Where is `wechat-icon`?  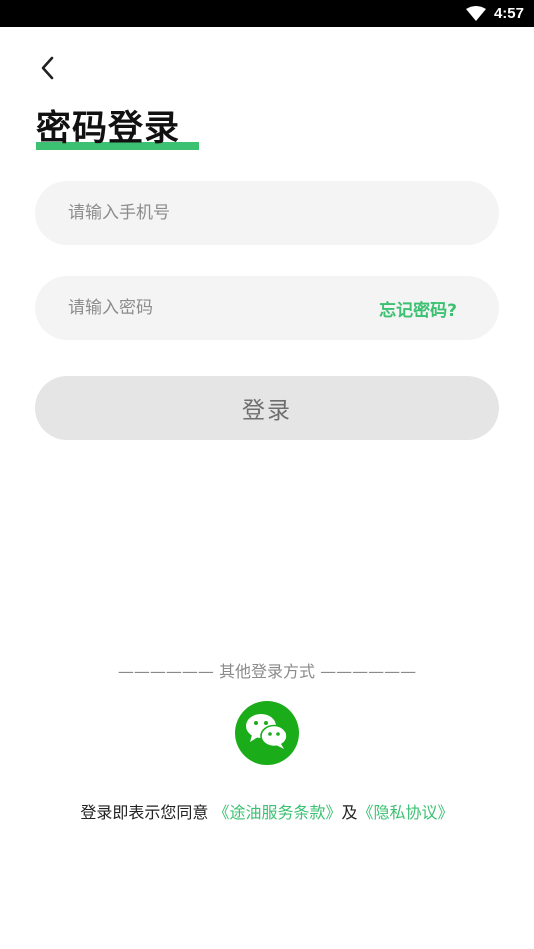
wechat-icon is located at coordinates (267, 733).